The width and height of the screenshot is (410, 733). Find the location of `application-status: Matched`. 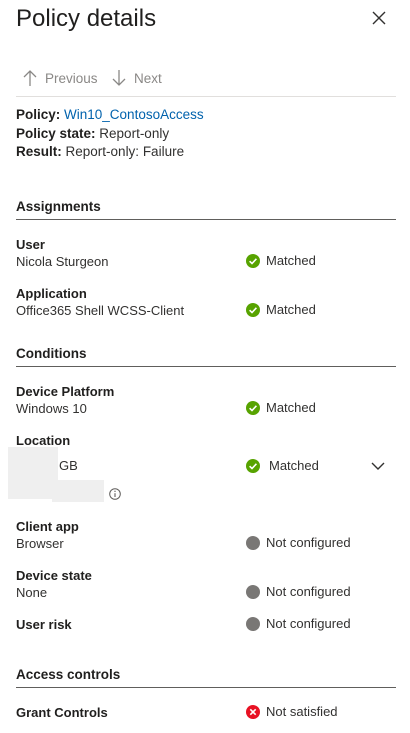

application-status: Matched is located at coordinates (281, 309).